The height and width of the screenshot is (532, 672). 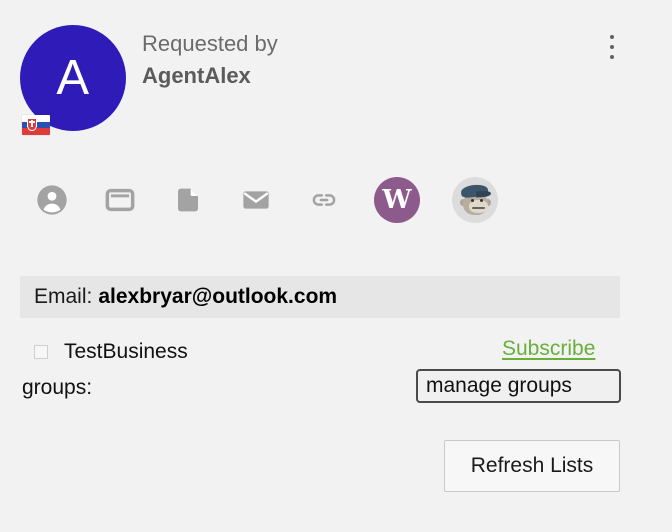 What do you see at coordinates (548, 349) in the screenshot?
I see `subscribe-link: Subscribe` at bounding box center [548, 349].